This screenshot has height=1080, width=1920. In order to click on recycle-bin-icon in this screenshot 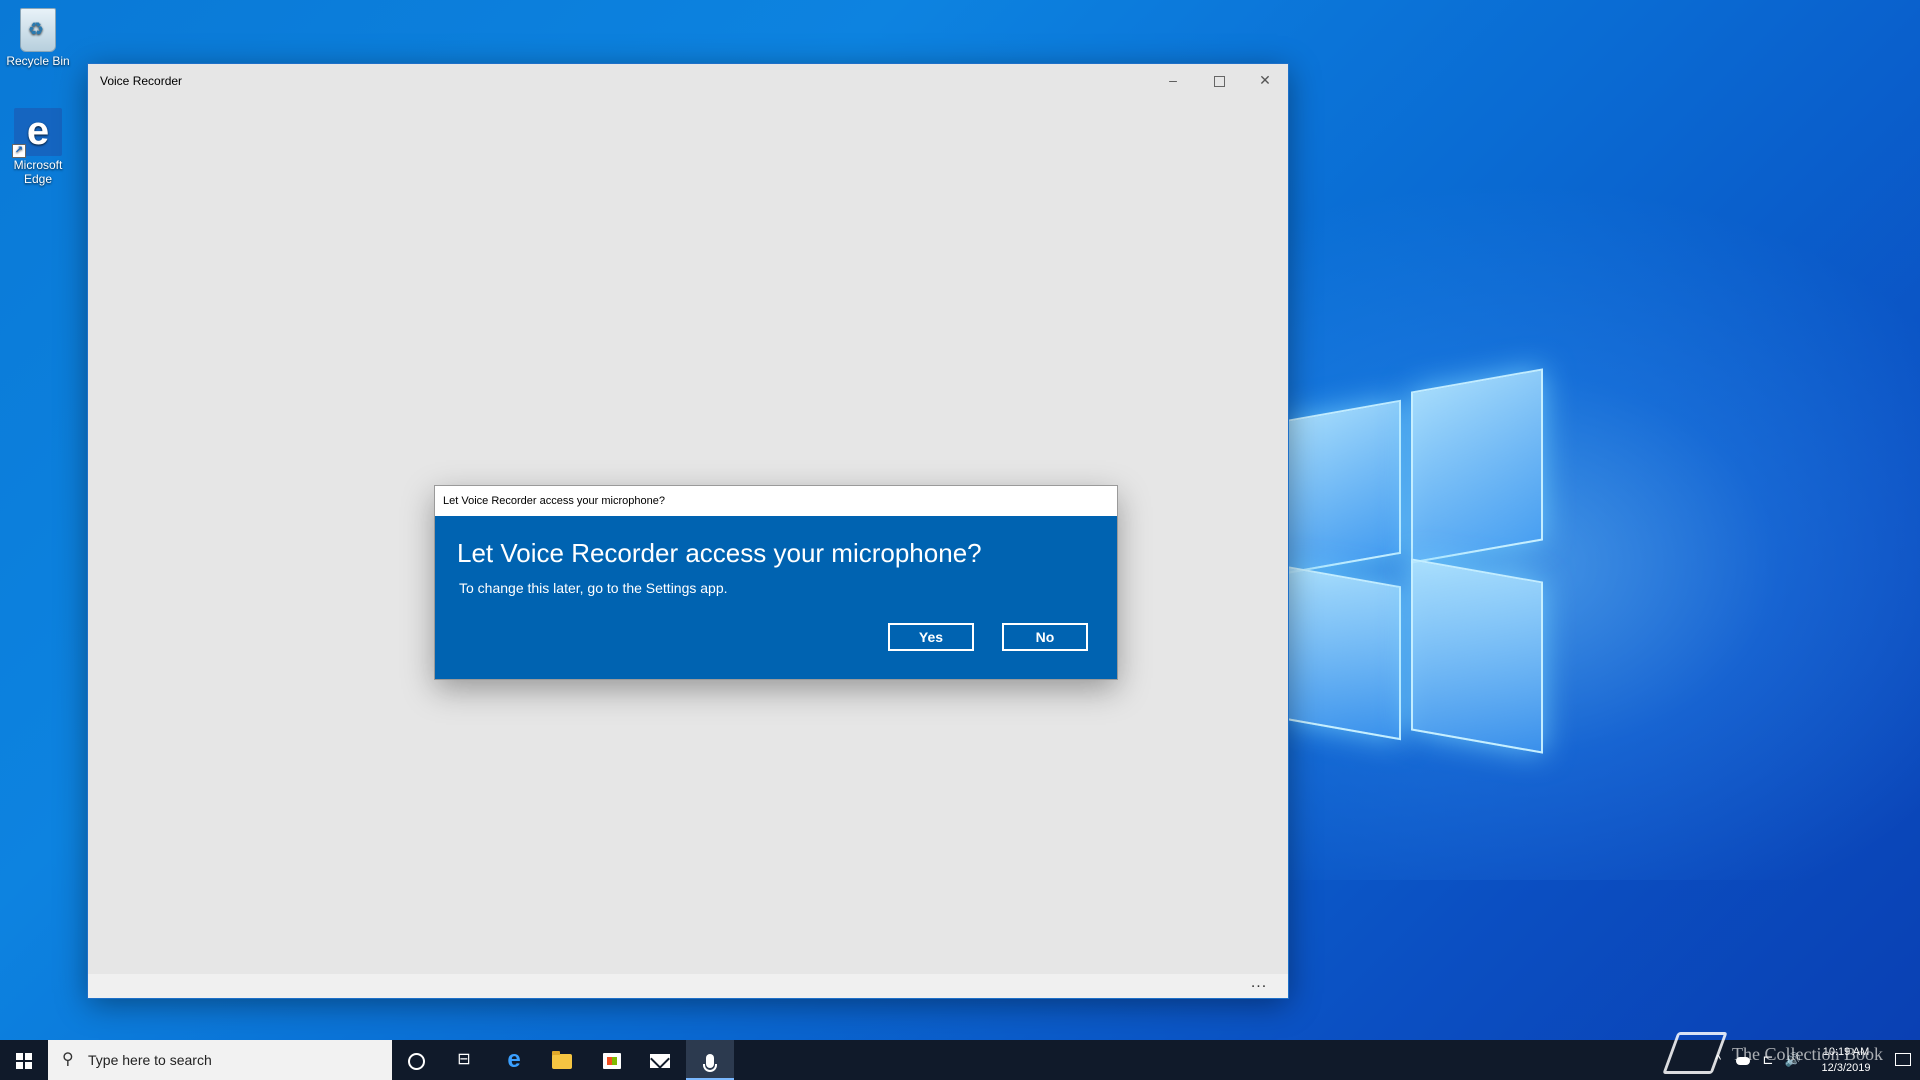, I will do `click(38, 30)`.